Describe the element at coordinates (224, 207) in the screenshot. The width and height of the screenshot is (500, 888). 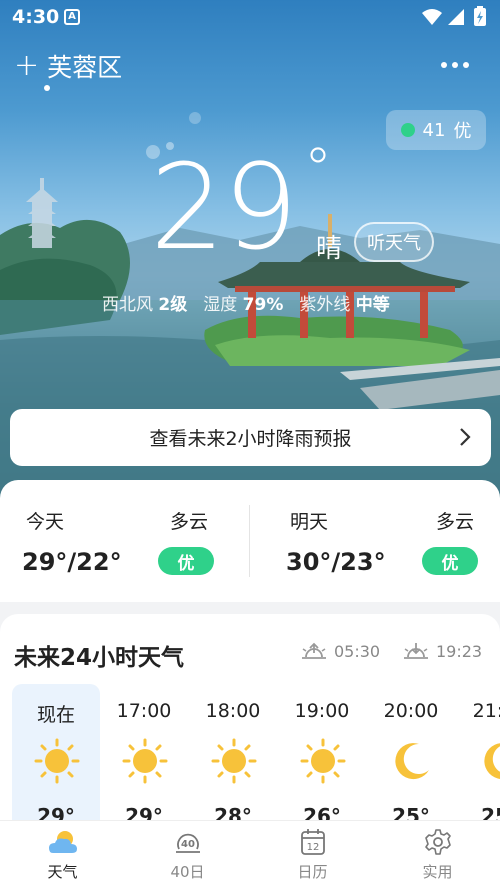
I see `current-temperature: 29` at that location.